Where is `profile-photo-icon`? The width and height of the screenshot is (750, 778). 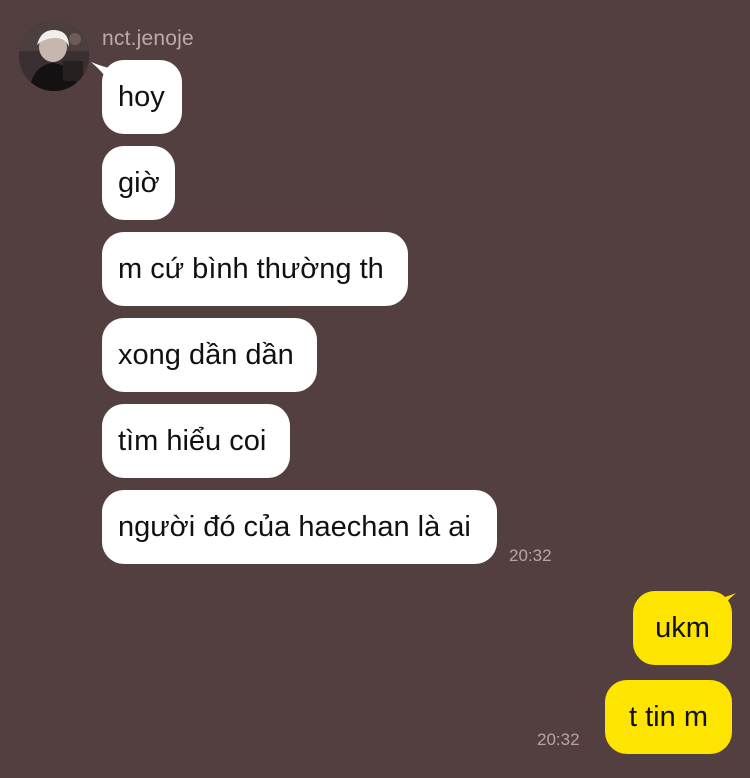 profile-photo-icon is located at coordinates (54, 56).